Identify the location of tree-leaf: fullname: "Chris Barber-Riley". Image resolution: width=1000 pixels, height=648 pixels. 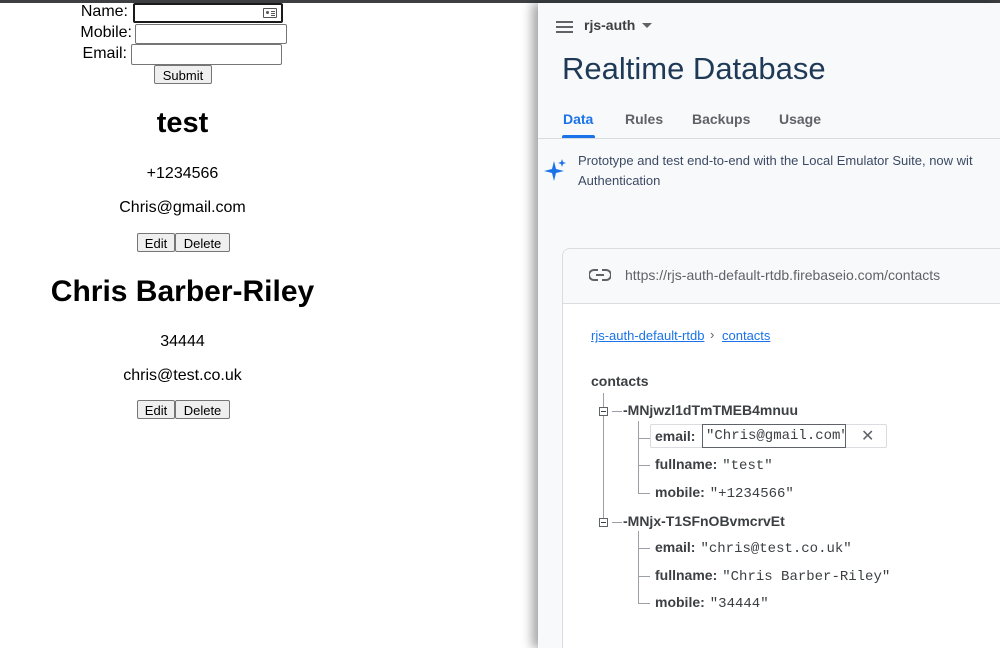
(772, 576).